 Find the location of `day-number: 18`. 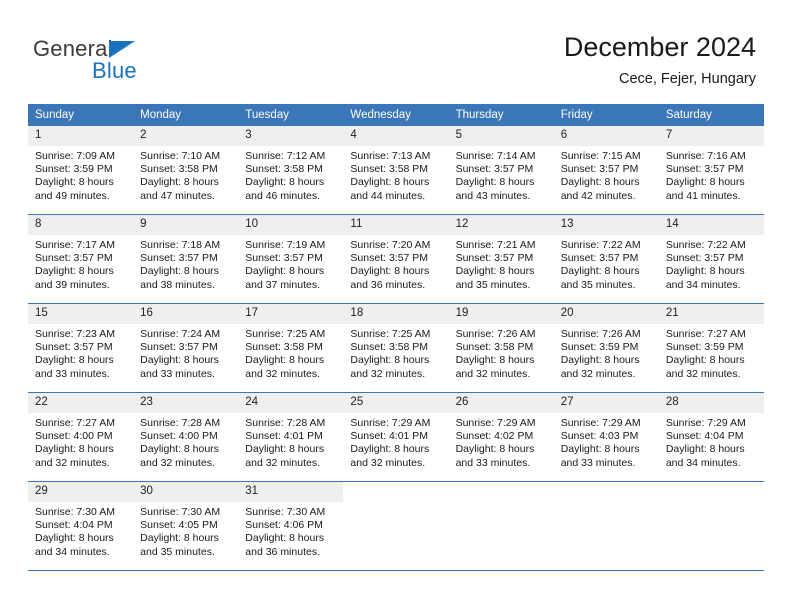

day-number: 18 is located at coordinates (396, 314).